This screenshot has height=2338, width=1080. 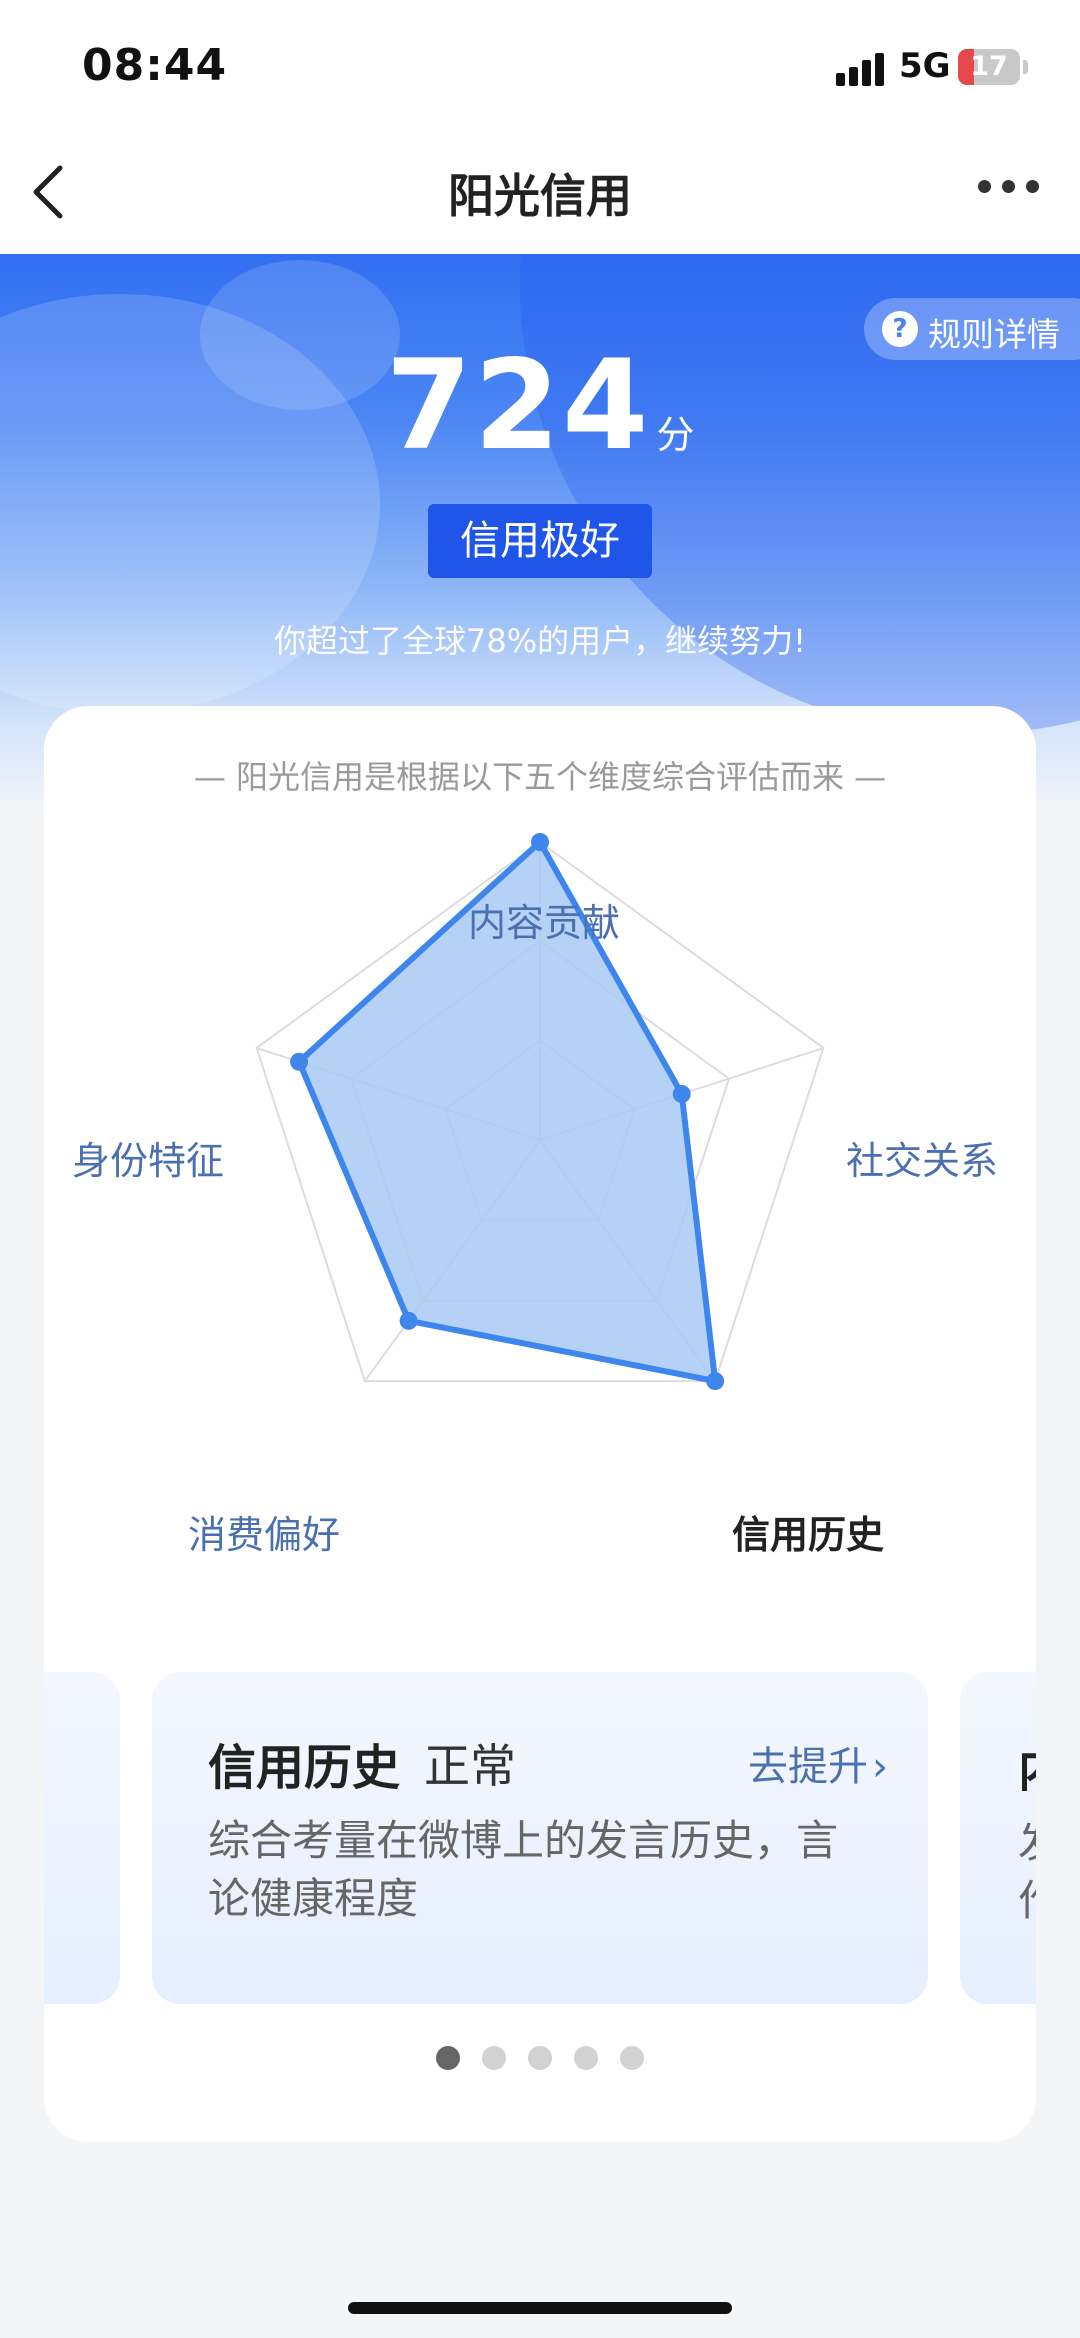 I want to click on status-bar: 08:44 5G 17, so click(x=540, y=65).